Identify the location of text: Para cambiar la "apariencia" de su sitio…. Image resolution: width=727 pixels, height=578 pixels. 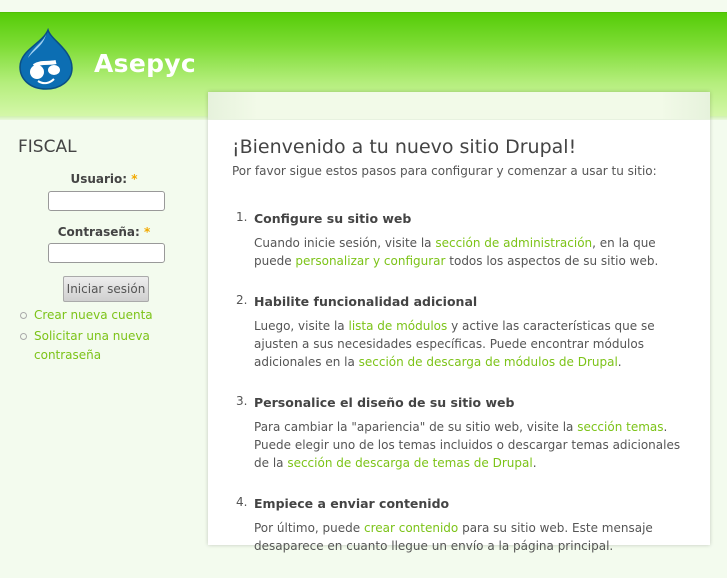
(416, 427).